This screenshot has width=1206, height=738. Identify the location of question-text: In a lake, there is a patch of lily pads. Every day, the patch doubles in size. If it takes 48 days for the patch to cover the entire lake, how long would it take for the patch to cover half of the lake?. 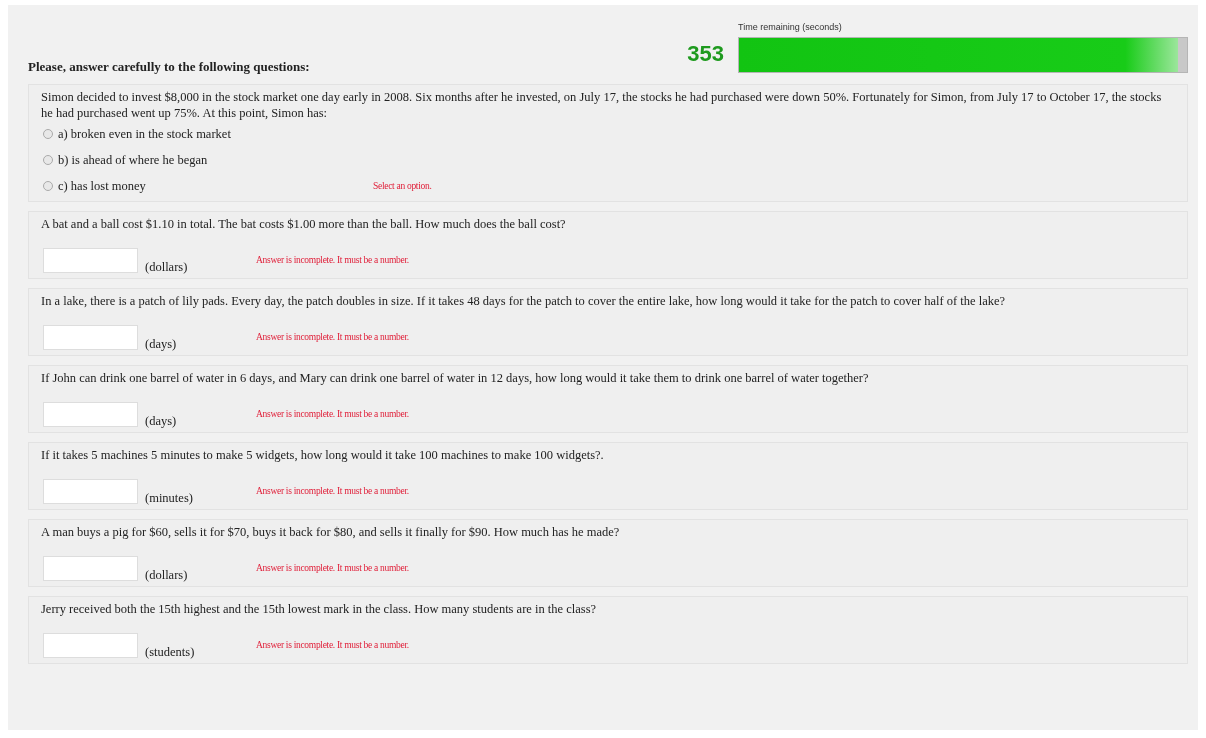
(524, 301).